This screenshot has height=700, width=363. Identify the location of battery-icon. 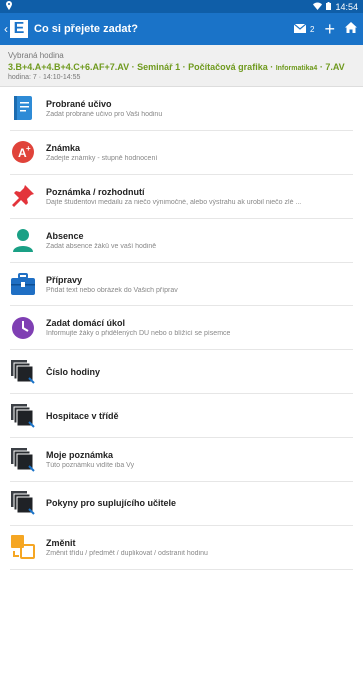
(329, 6).